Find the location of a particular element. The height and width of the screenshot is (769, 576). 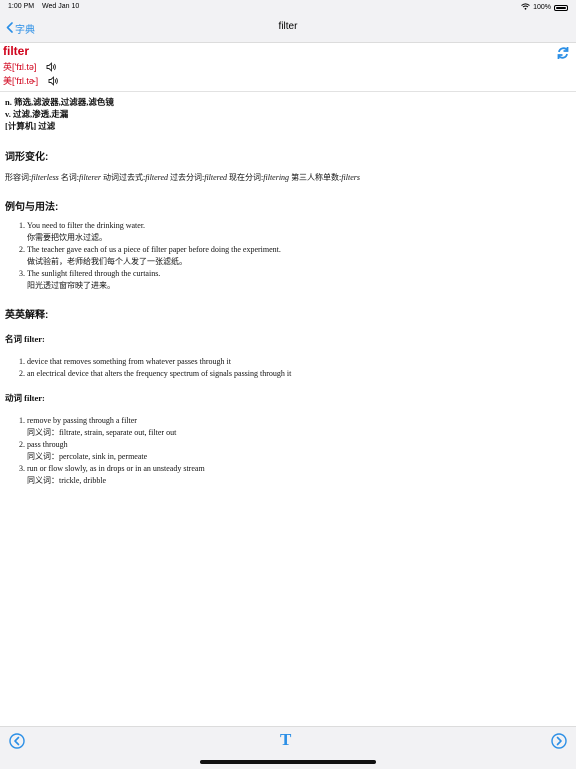

examples-heading: 例句与用法: is located at coordinates (32, 207).